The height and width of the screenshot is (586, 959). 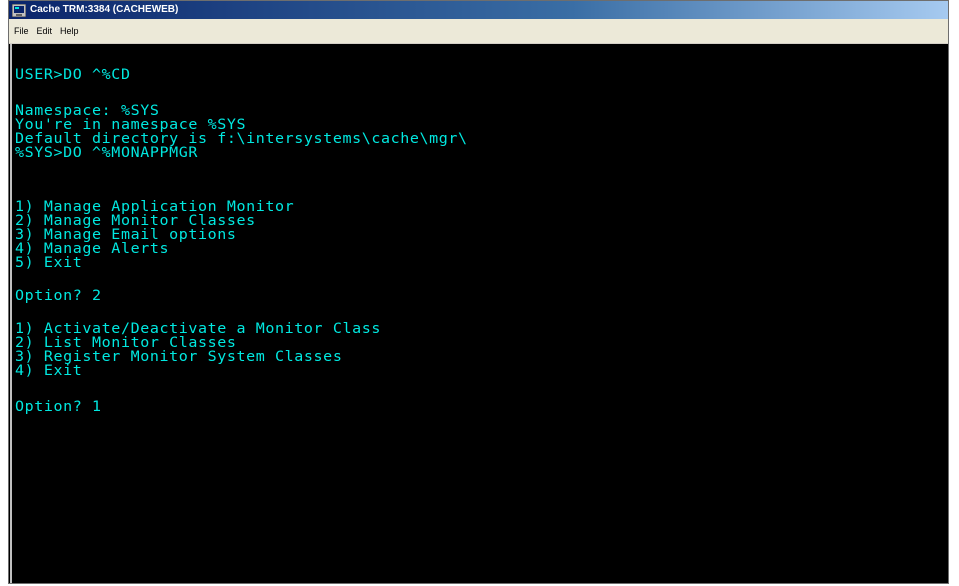 What do you see at coordinates (478, 31) in the screenshot?
I see `menu-bar: File Edit Help` at bounding box center [478, 31].